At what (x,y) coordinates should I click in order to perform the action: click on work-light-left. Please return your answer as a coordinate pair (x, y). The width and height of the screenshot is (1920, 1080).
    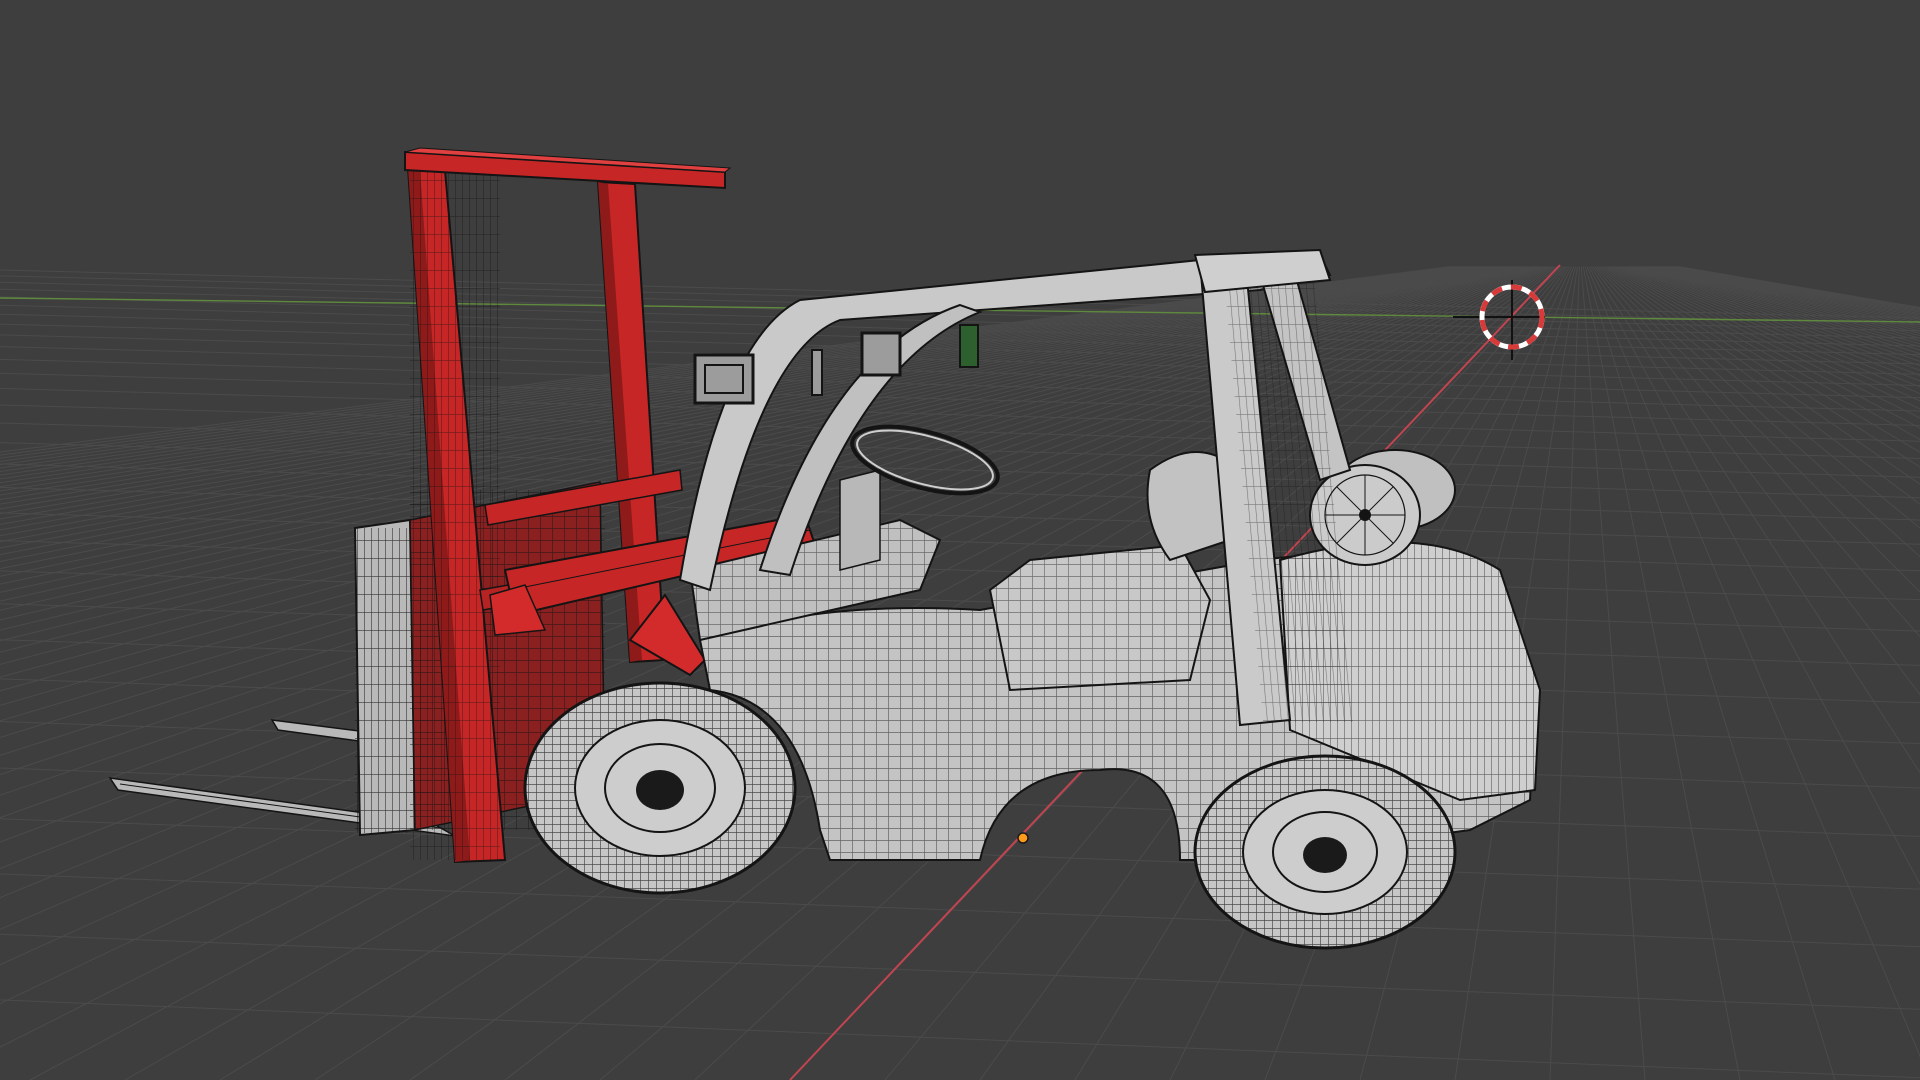
    Looking at the image, I should click on (724, 379).